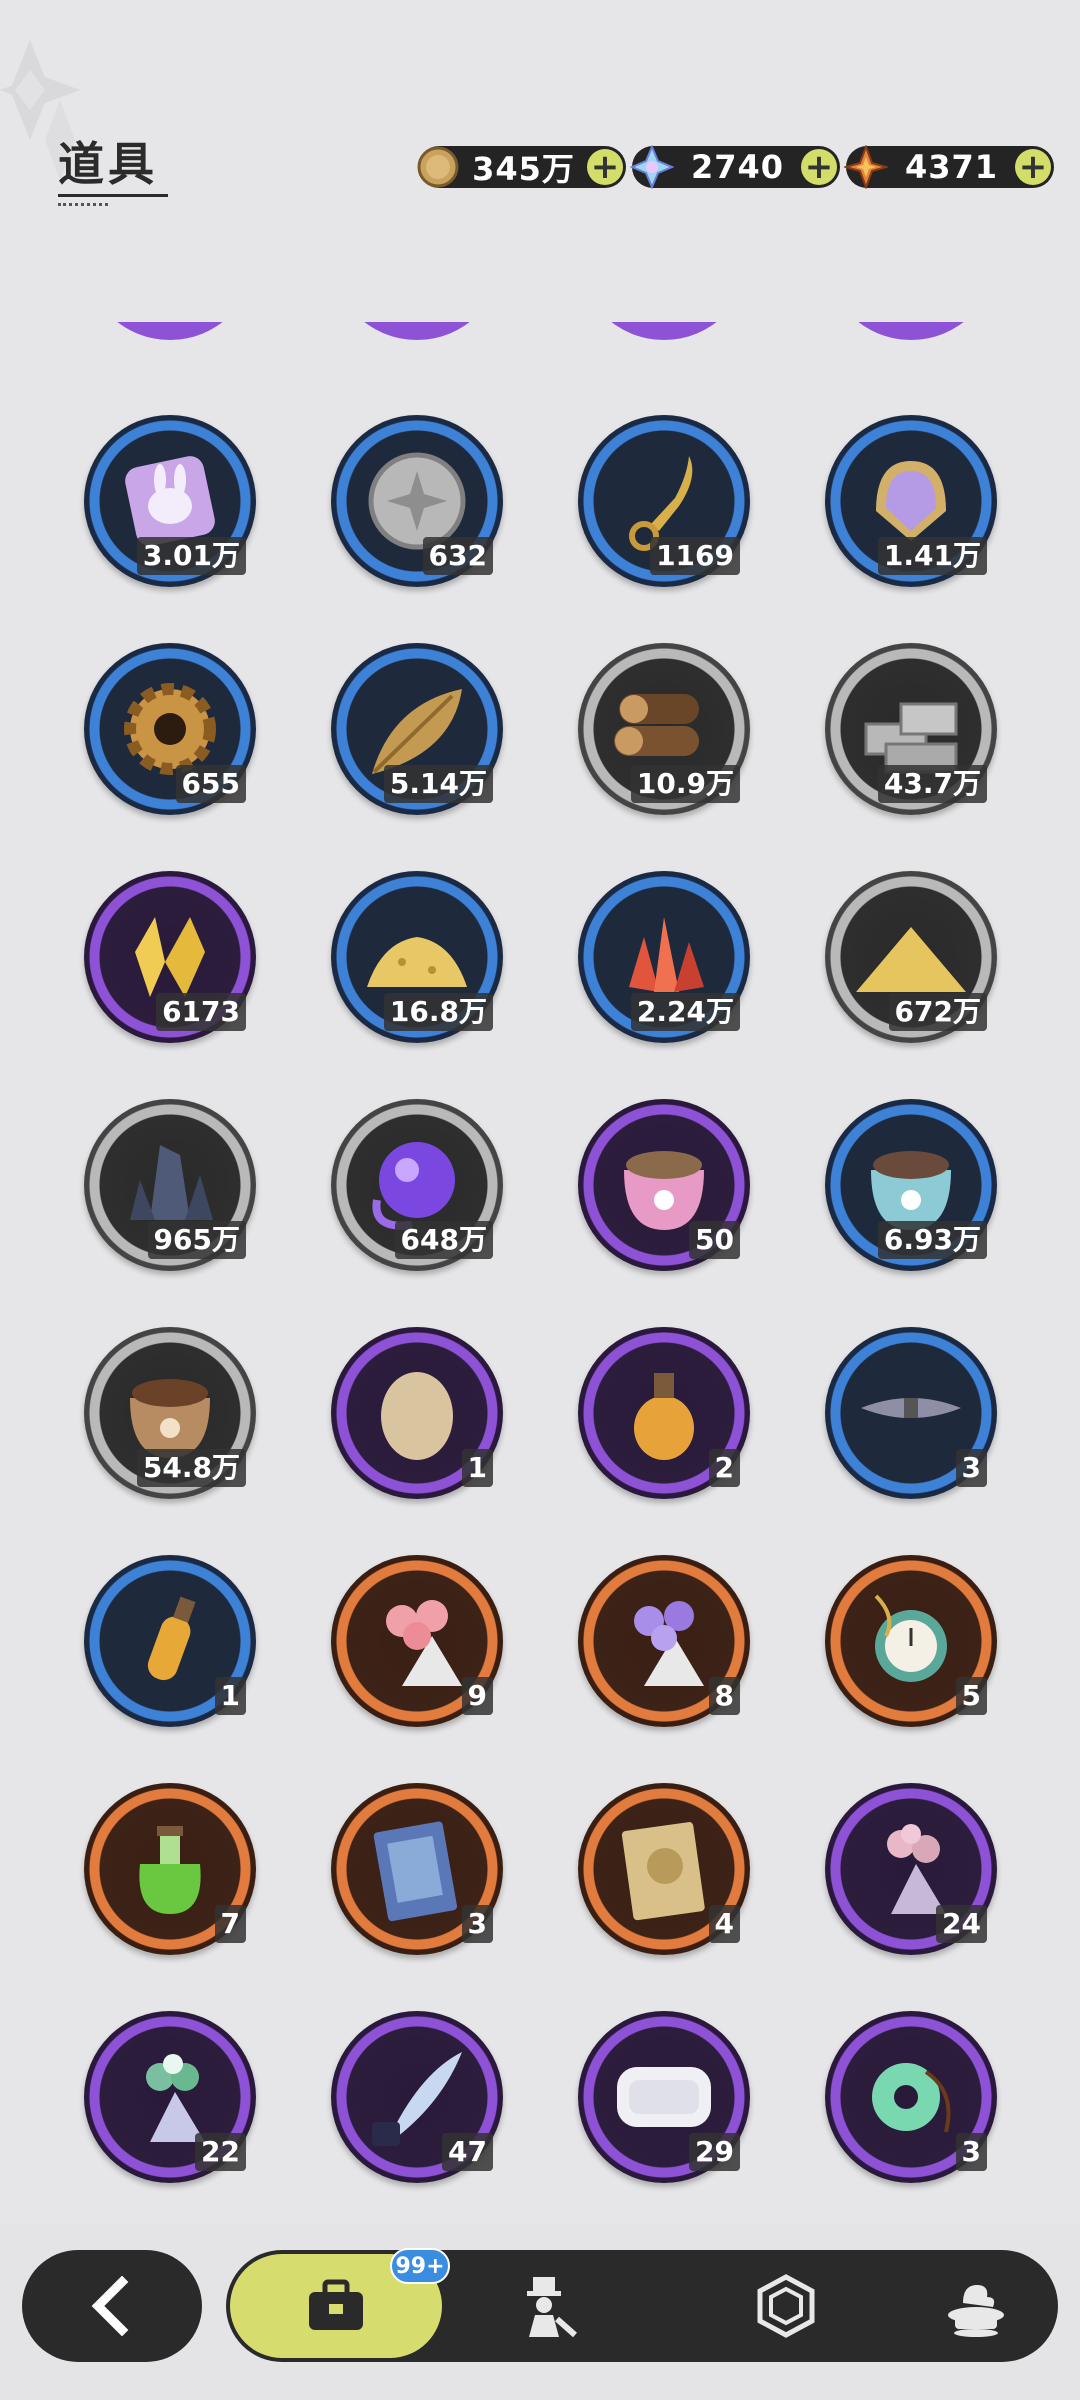 The width and height of the screenshot is (1080, 2400). Describe the element at coordinates (457, 556) in the screenshot. I see `item-quantity: 632` at that location.